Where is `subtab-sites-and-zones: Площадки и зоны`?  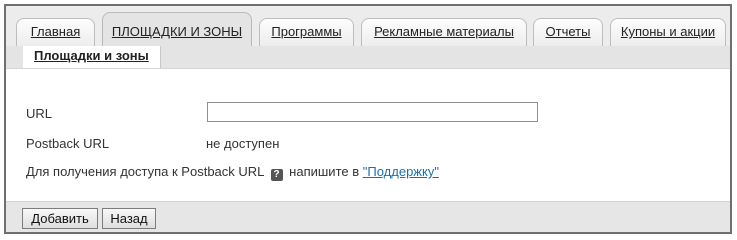
subtab-sites-and-zones: Площадки и зоны is located at coordinates (92, 57).